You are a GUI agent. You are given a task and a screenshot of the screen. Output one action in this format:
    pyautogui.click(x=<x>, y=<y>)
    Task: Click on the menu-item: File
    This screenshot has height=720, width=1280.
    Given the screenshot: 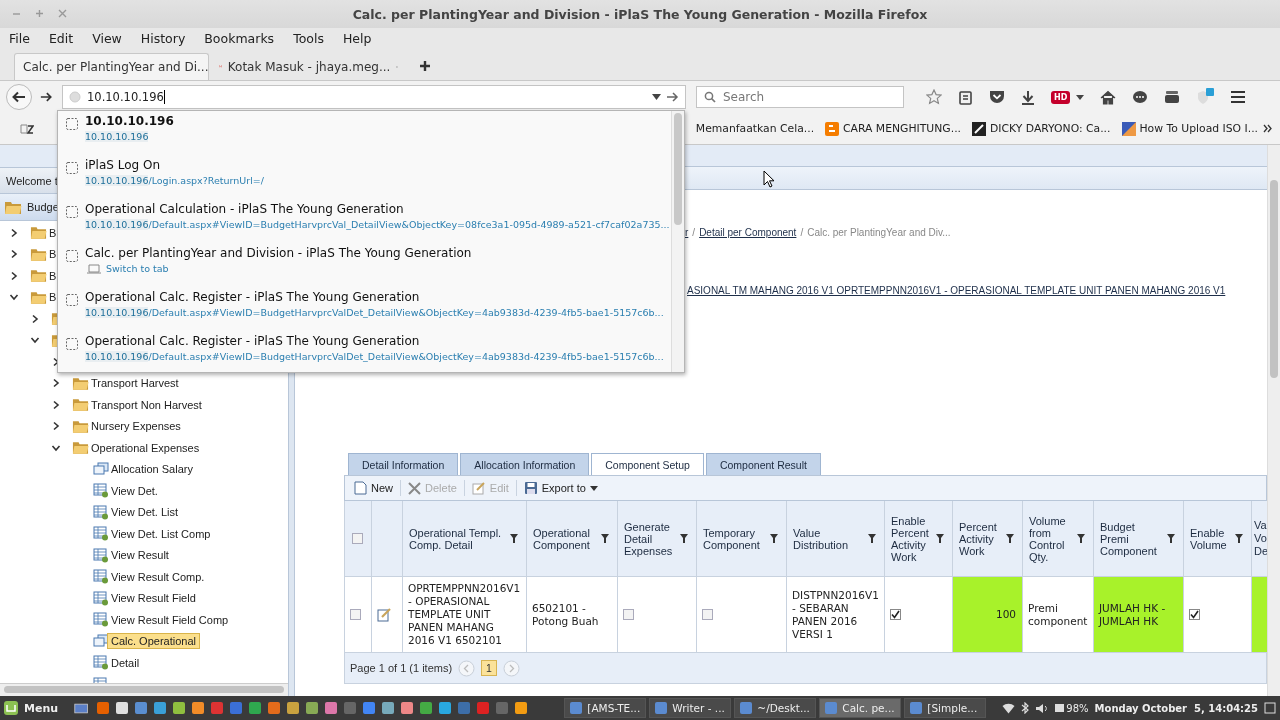 What is the action you would take?
    pyautogui.click(x=29, y=38)
    